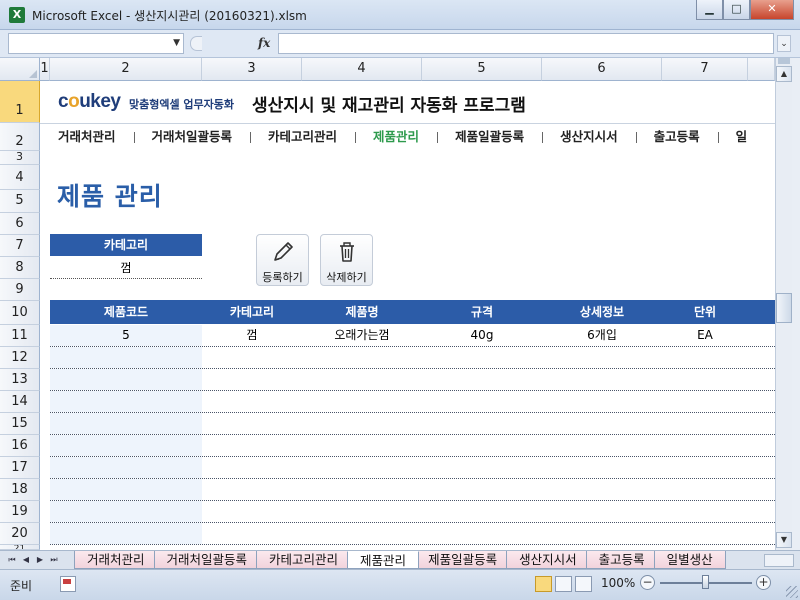 The image size is (800, 600). What do you see at coordinates (779, 560) in the screenshot?
I see `horizontal-scrollbar` at bounding box center [779, 560].